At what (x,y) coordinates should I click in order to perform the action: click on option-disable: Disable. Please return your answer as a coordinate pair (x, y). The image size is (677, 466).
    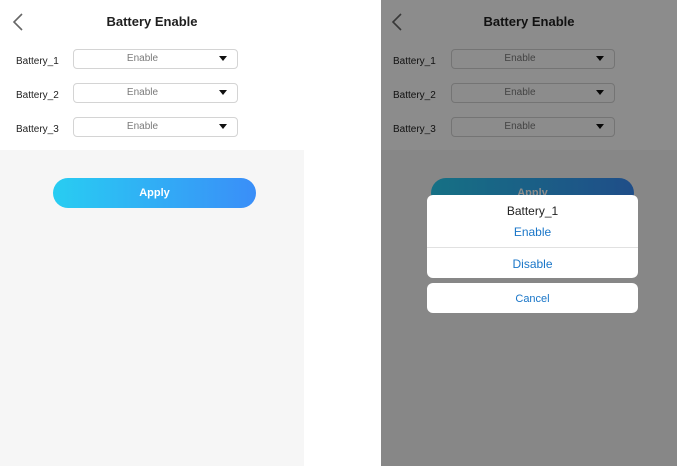
    Looking at the image, I should click on (532, 264).